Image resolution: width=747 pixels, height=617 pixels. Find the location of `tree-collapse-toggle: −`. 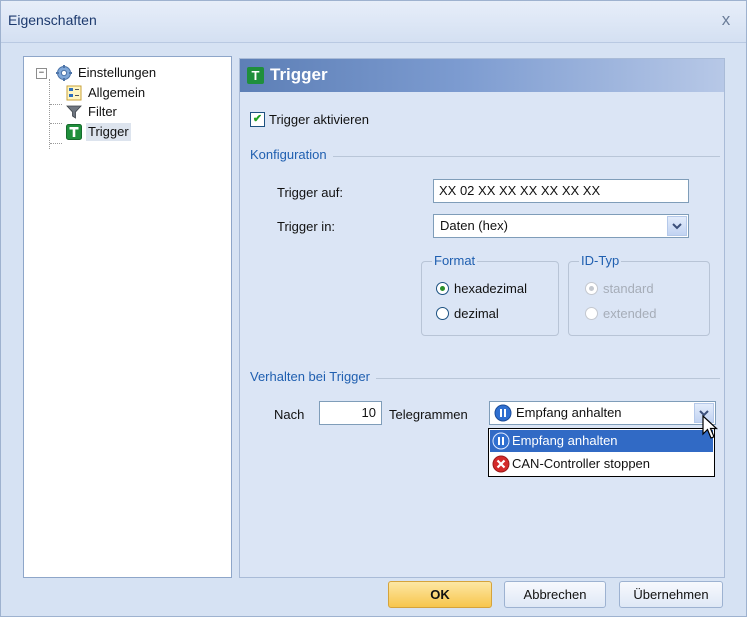

tree-collapse-toggle: − is located at coordinates (41, 73).